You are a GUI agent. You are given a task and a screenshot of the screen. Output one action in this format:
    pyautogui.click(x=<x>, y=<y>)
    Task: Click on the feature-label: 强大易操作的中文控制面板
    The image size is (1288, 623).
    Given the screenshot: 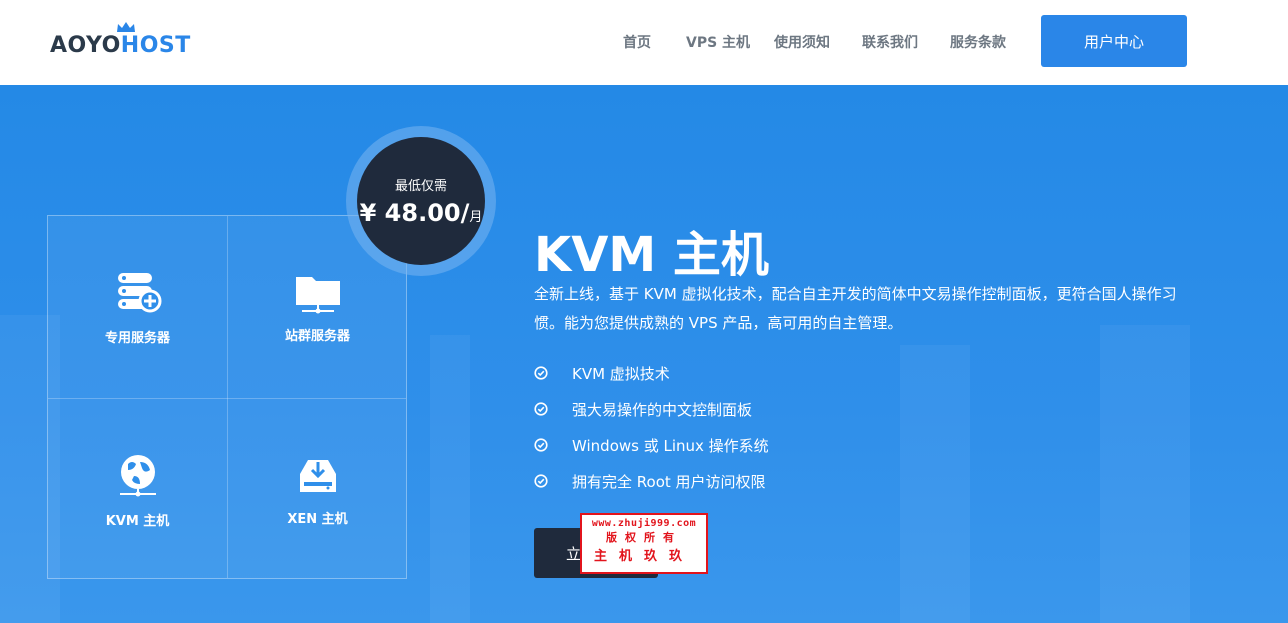 What is the action you would take?
    pyautogui.click(x=662, y=409)
    